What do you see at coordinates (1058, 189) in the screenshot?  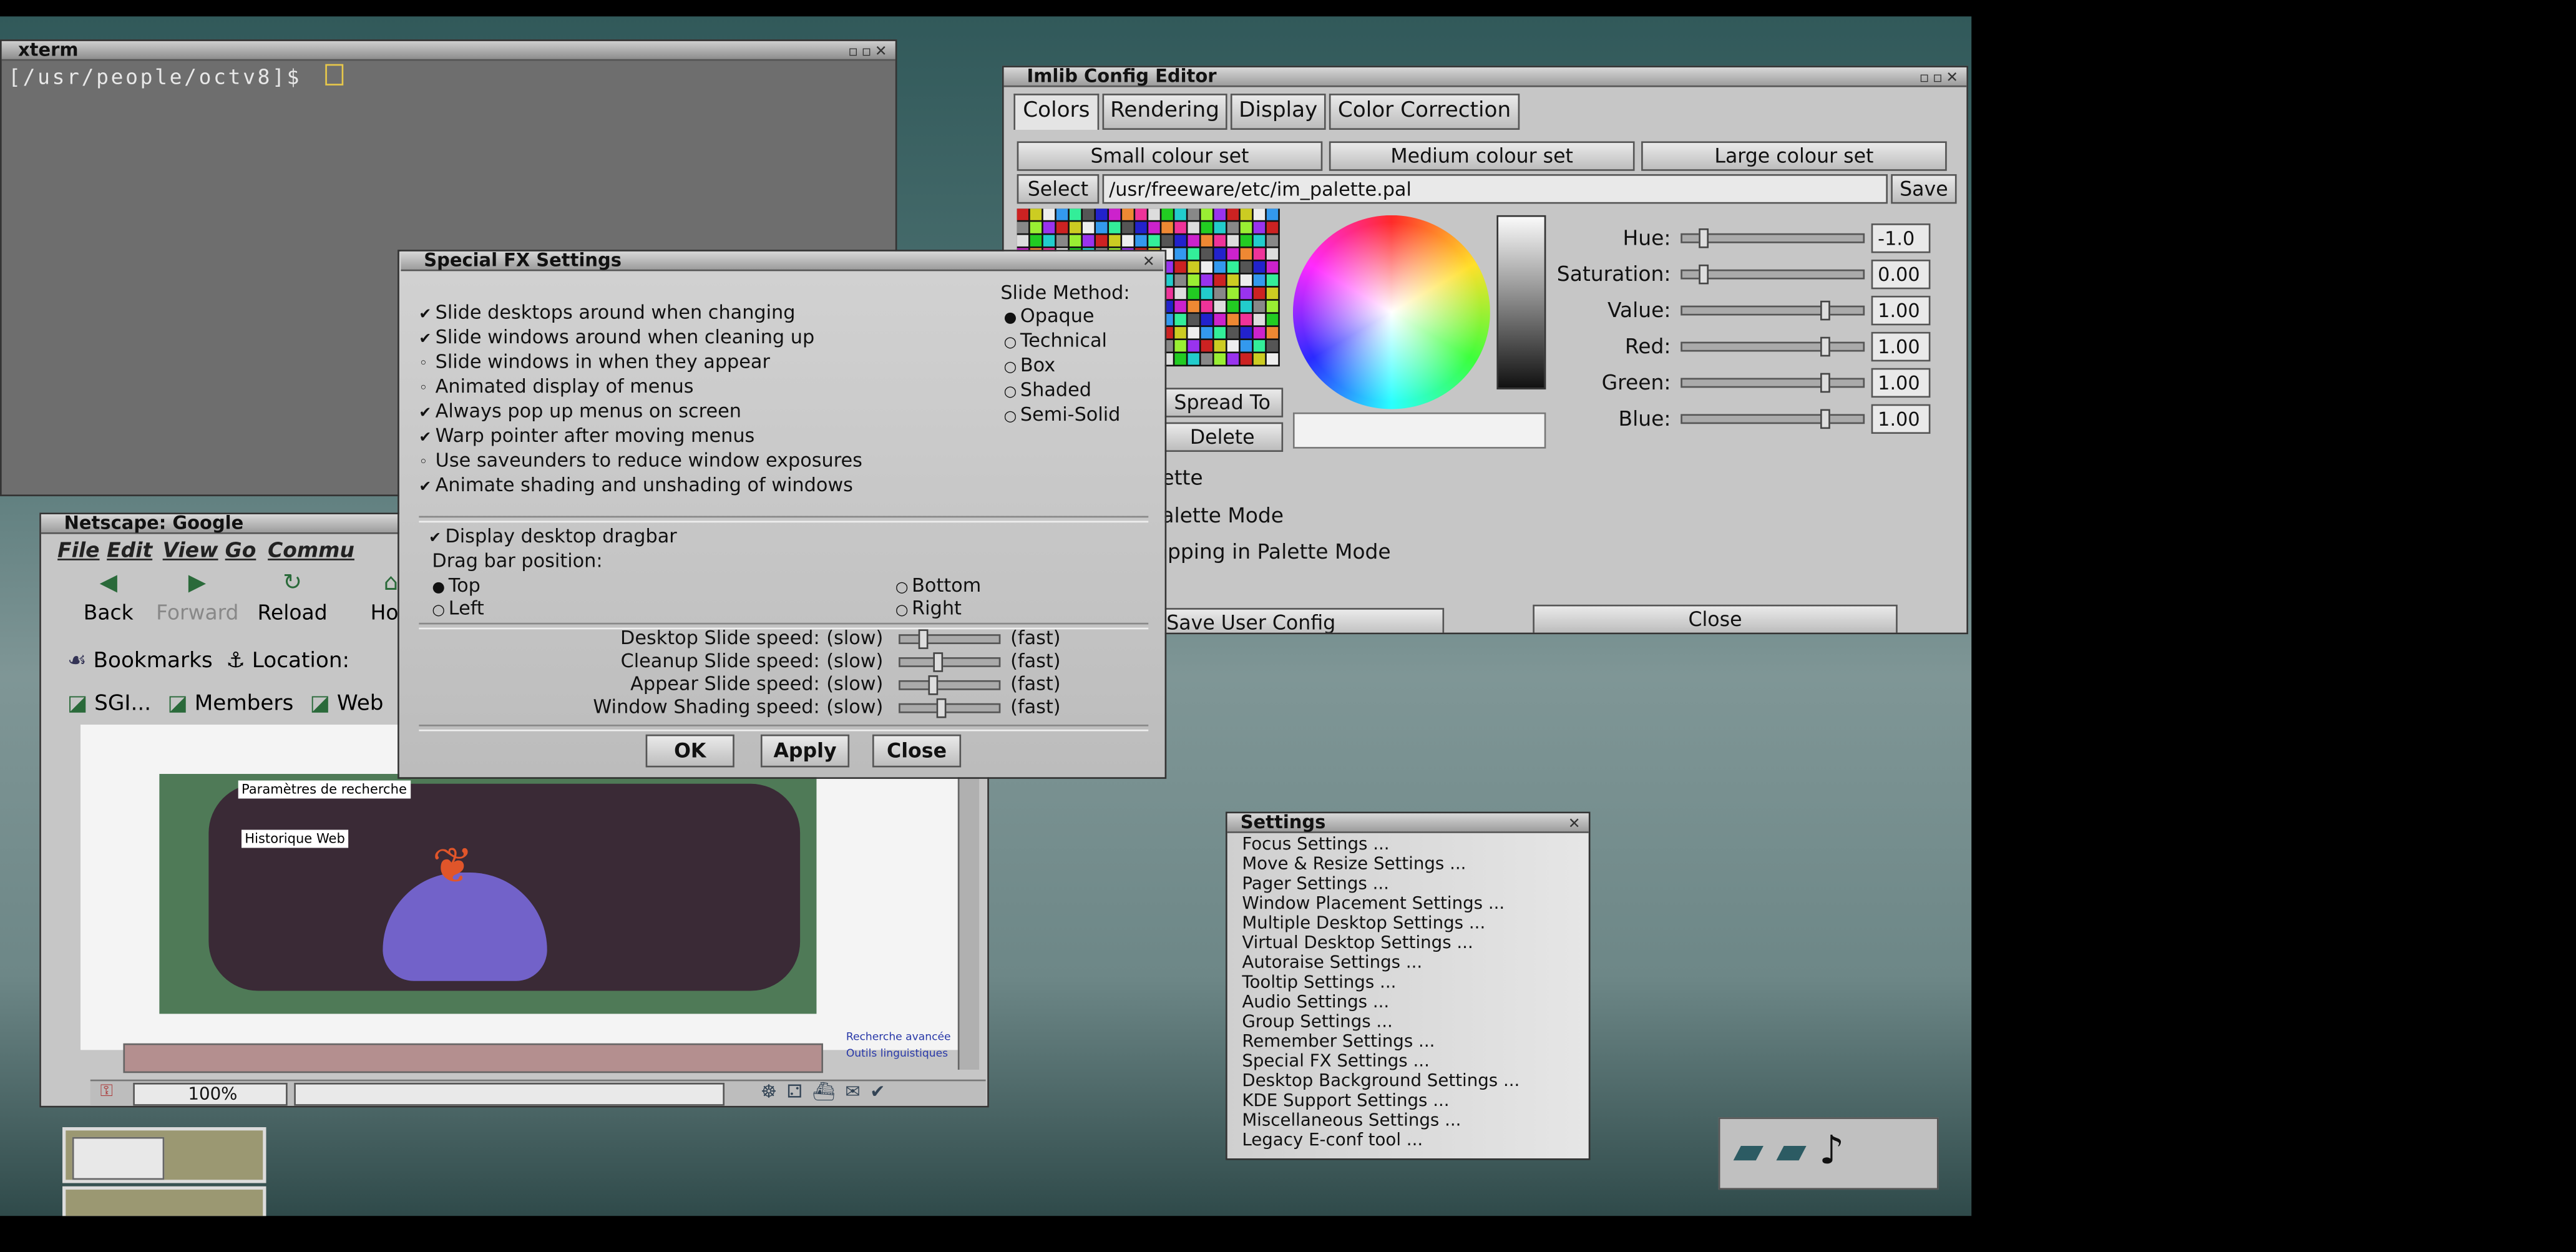 I see `select-button: Select` at bounding box center [1058, 189].